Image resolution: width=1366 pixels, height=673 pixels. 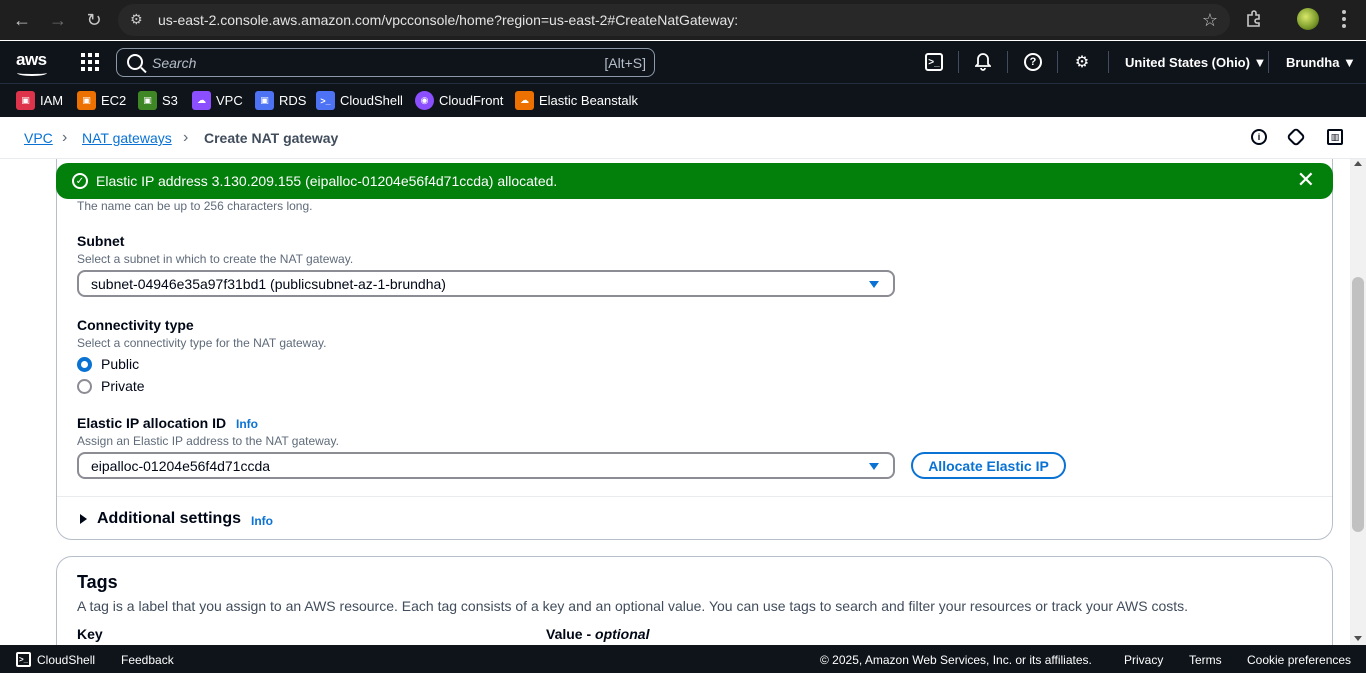 I want to click on site-settings-icon: ⚙, so click(x=139, y=20).